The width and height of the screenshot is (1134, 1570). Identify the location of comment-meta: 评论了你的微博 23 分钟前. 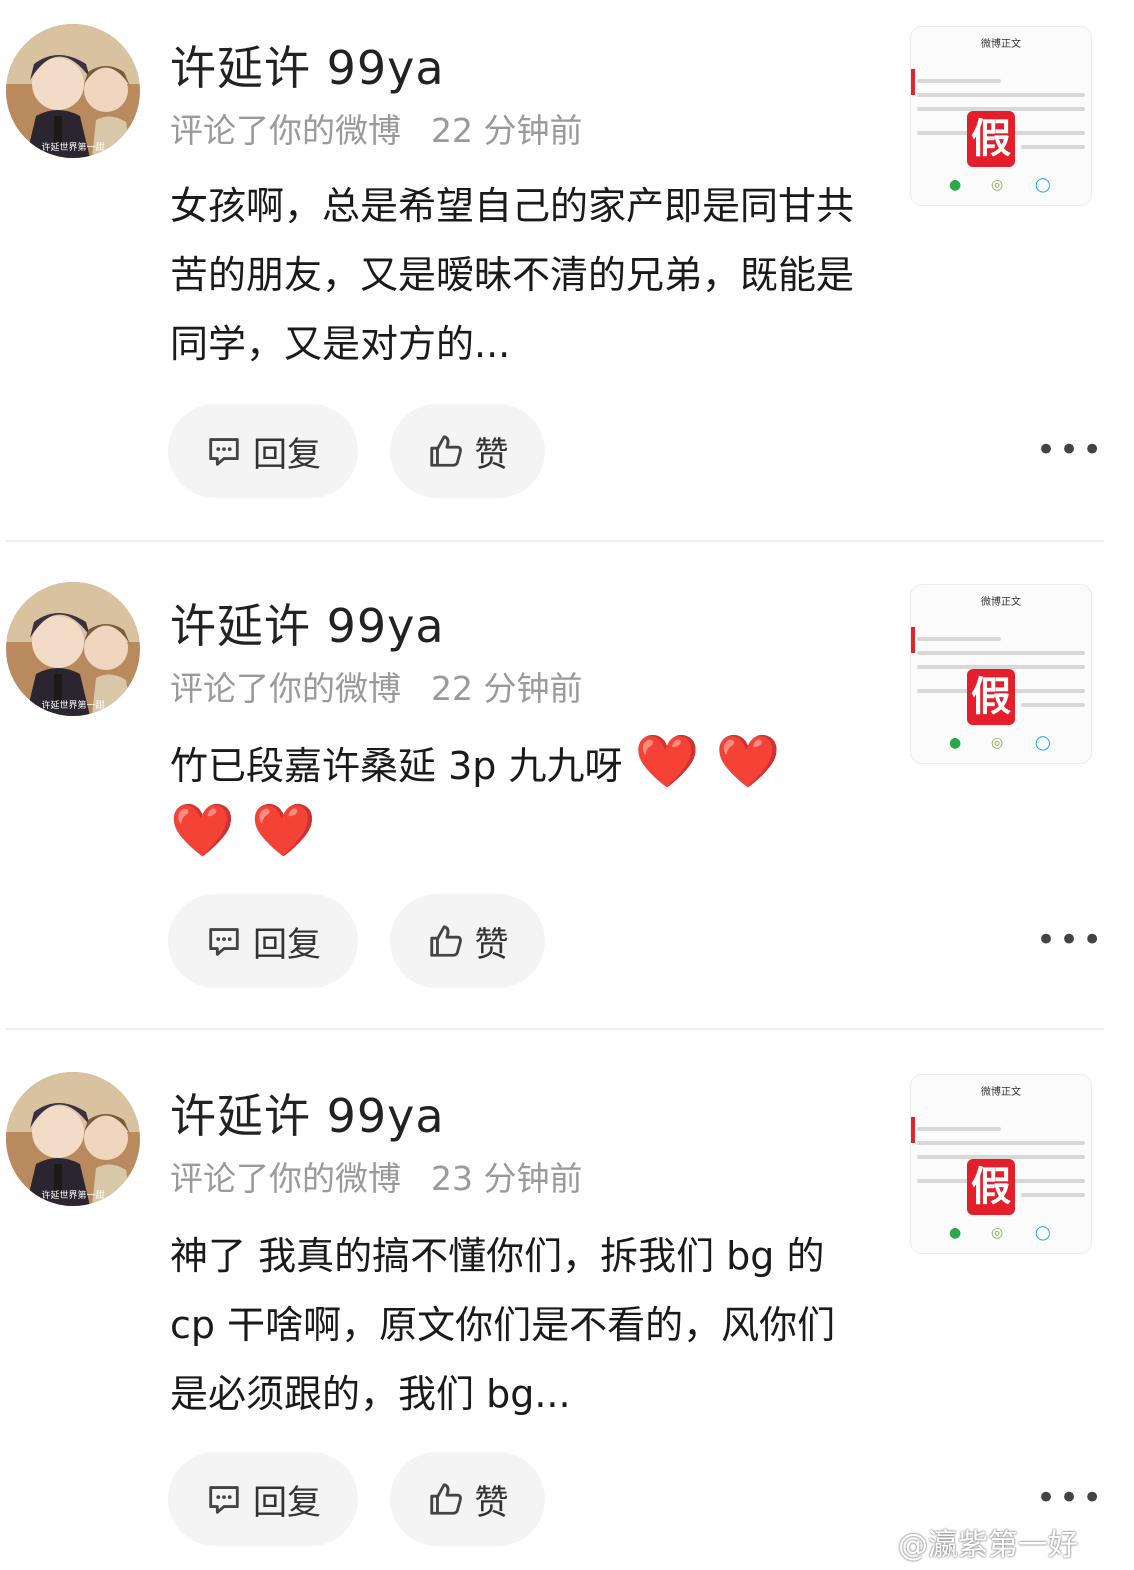
(376, 1176).